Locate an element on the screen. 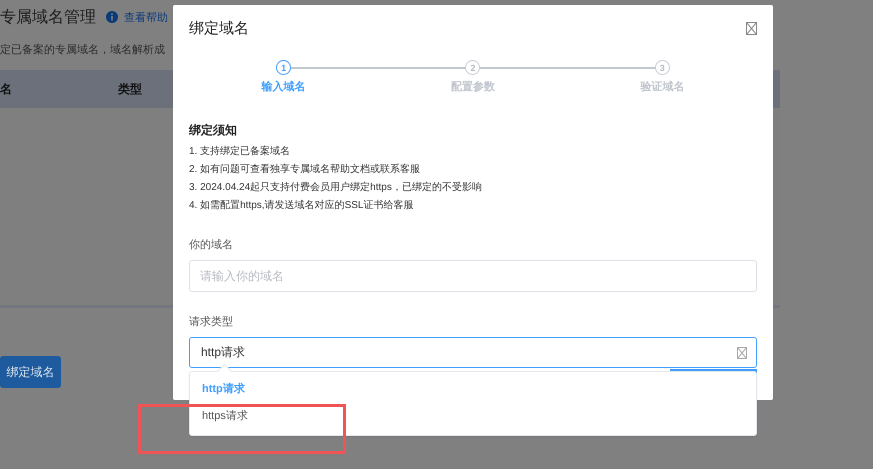 This screenshot has height=469, width=873. step-label: 验证域名 is located at coordinates (662, 87).